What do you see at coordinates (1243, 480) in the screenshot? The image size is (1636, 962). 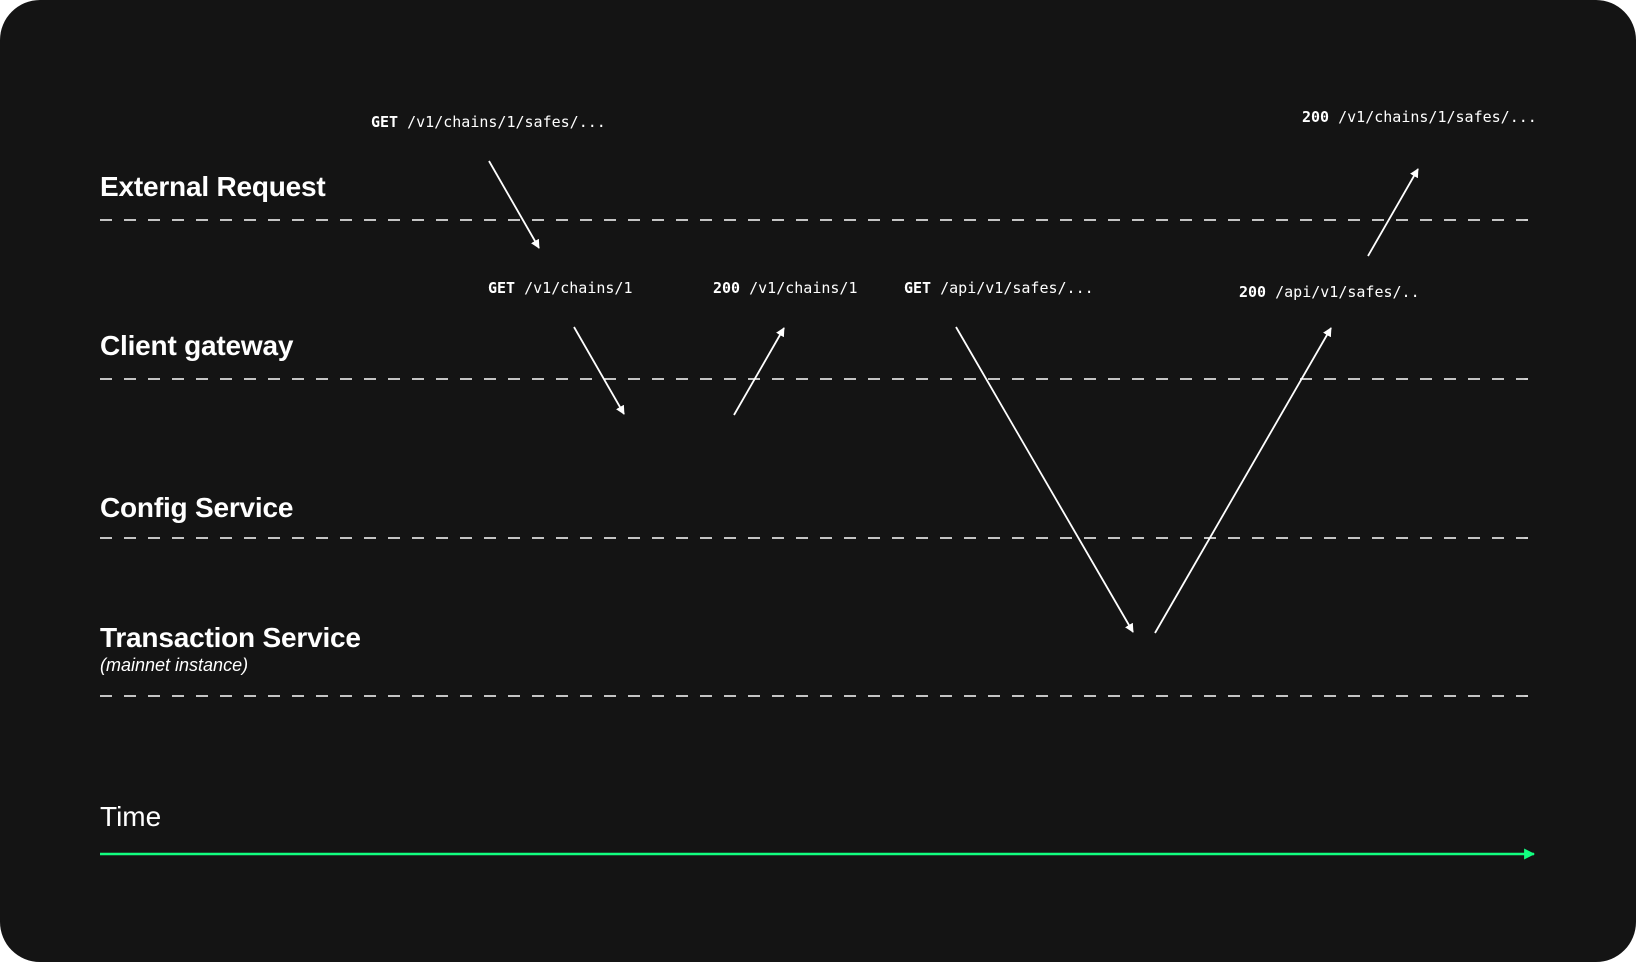 I see `arrow-200-api-safes` at bounding box center [1243, 480].